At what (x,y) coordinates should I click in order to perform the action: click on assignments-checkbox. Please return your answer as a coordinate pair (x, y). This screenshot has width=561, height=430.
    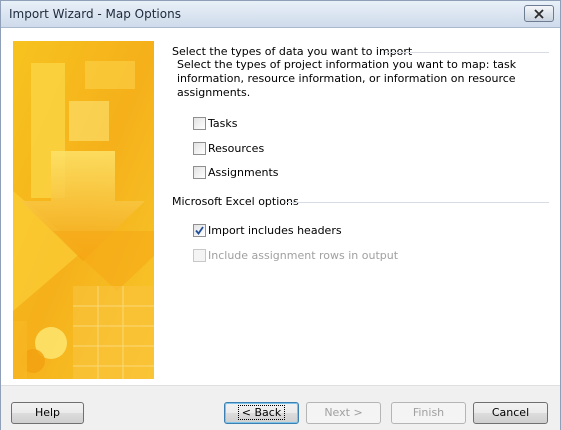
    Looking at the image, I should click on (199, 172).